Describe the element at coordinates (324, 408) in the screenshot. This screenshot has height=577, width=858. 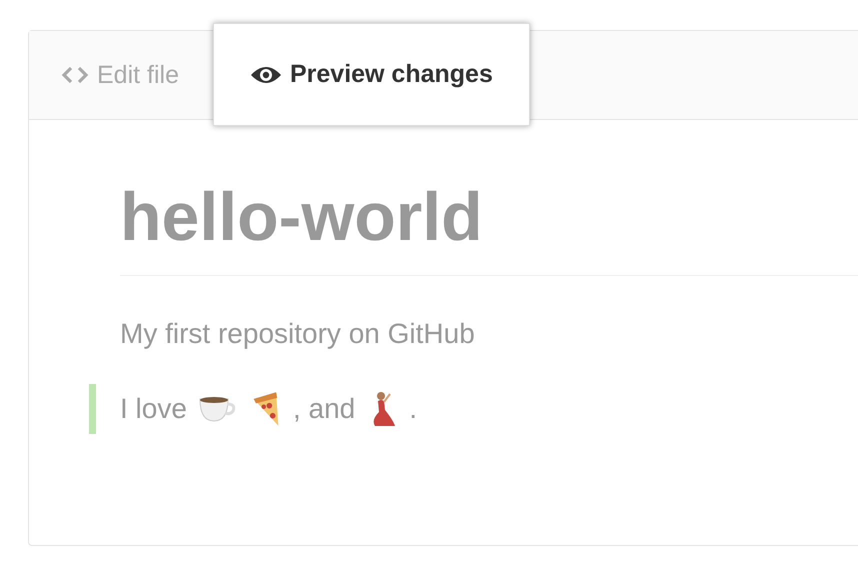
I see `quote-text: , and` at that location.